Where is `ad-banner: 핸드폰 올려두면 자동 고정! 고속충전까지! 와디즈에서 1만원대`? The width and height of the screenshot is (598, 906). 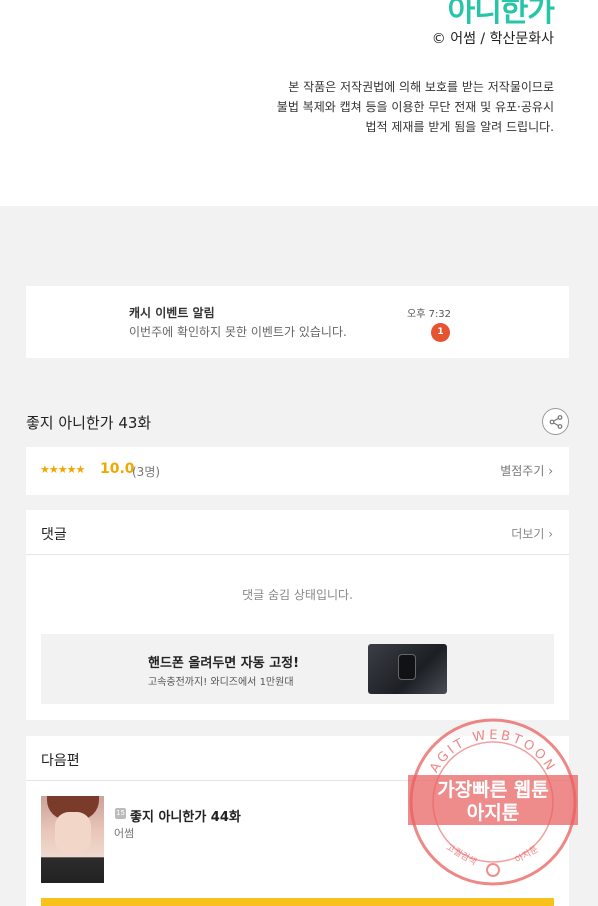 ad-banner: 핸드폰 올려두면 자동 고정! 고속충전까지! 와디즈에서 1만원대 is located at coordinates (297, 669).